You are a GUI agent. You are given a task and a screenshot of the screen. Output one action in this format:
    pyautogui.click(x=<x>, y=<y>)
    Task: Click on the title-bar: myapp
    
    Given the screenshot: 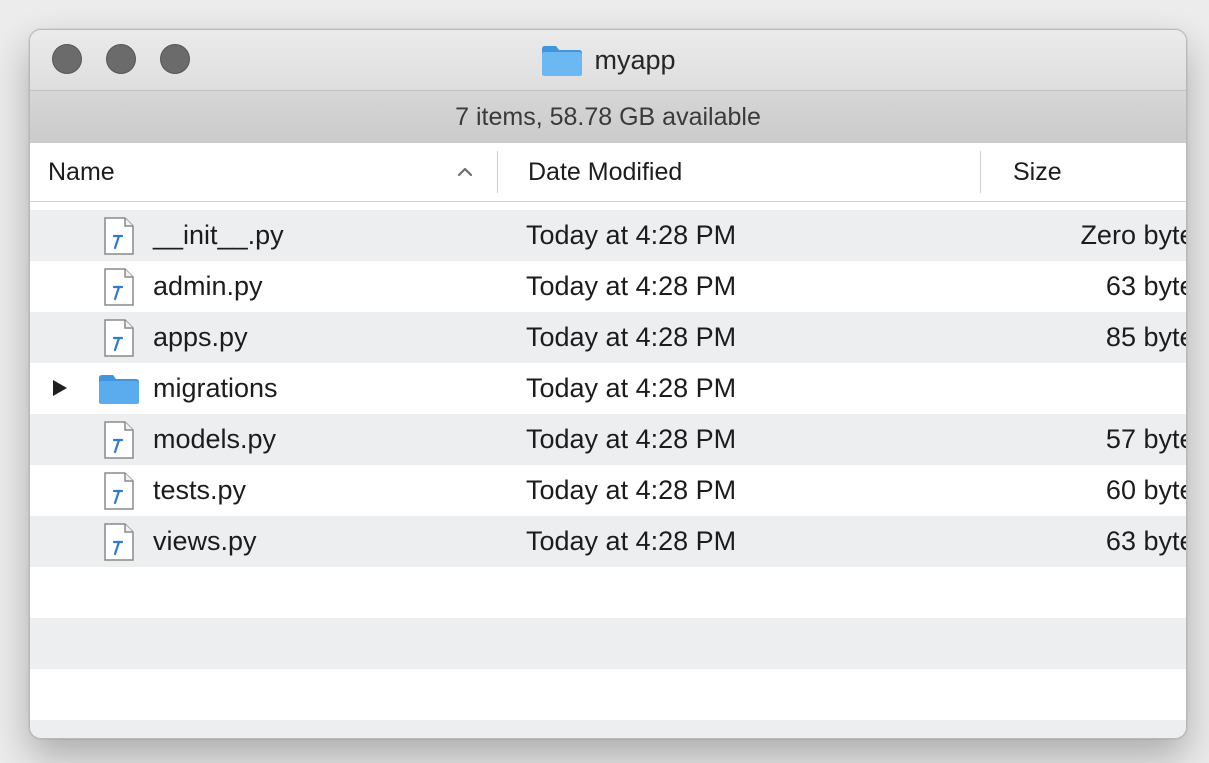 What is the action you would take?
    pyautogui.click(x=608, y=60)
    